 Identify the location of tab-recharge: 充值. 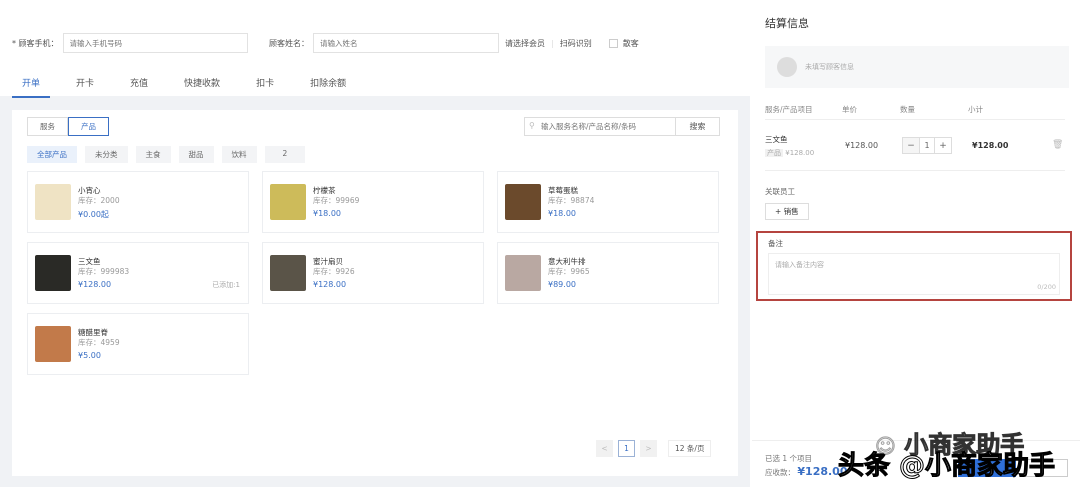
(139, 85).